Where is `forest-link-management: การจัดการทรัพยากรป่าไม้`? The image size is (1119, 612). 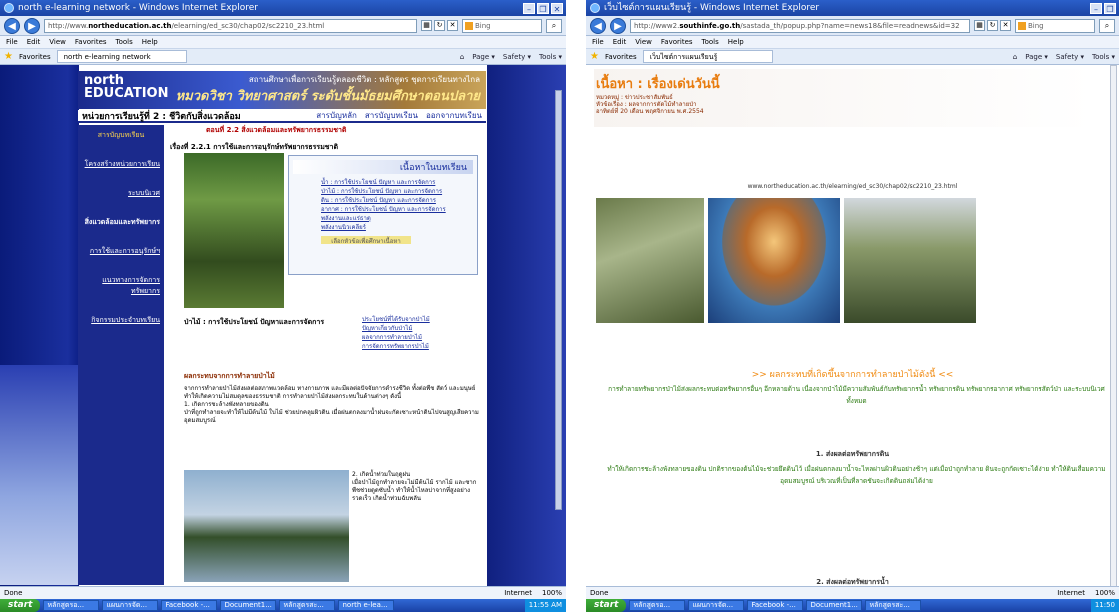
forest-link-management: การจัดการทรัพยากรป่าไม้ is located at coordinates (396, 346).